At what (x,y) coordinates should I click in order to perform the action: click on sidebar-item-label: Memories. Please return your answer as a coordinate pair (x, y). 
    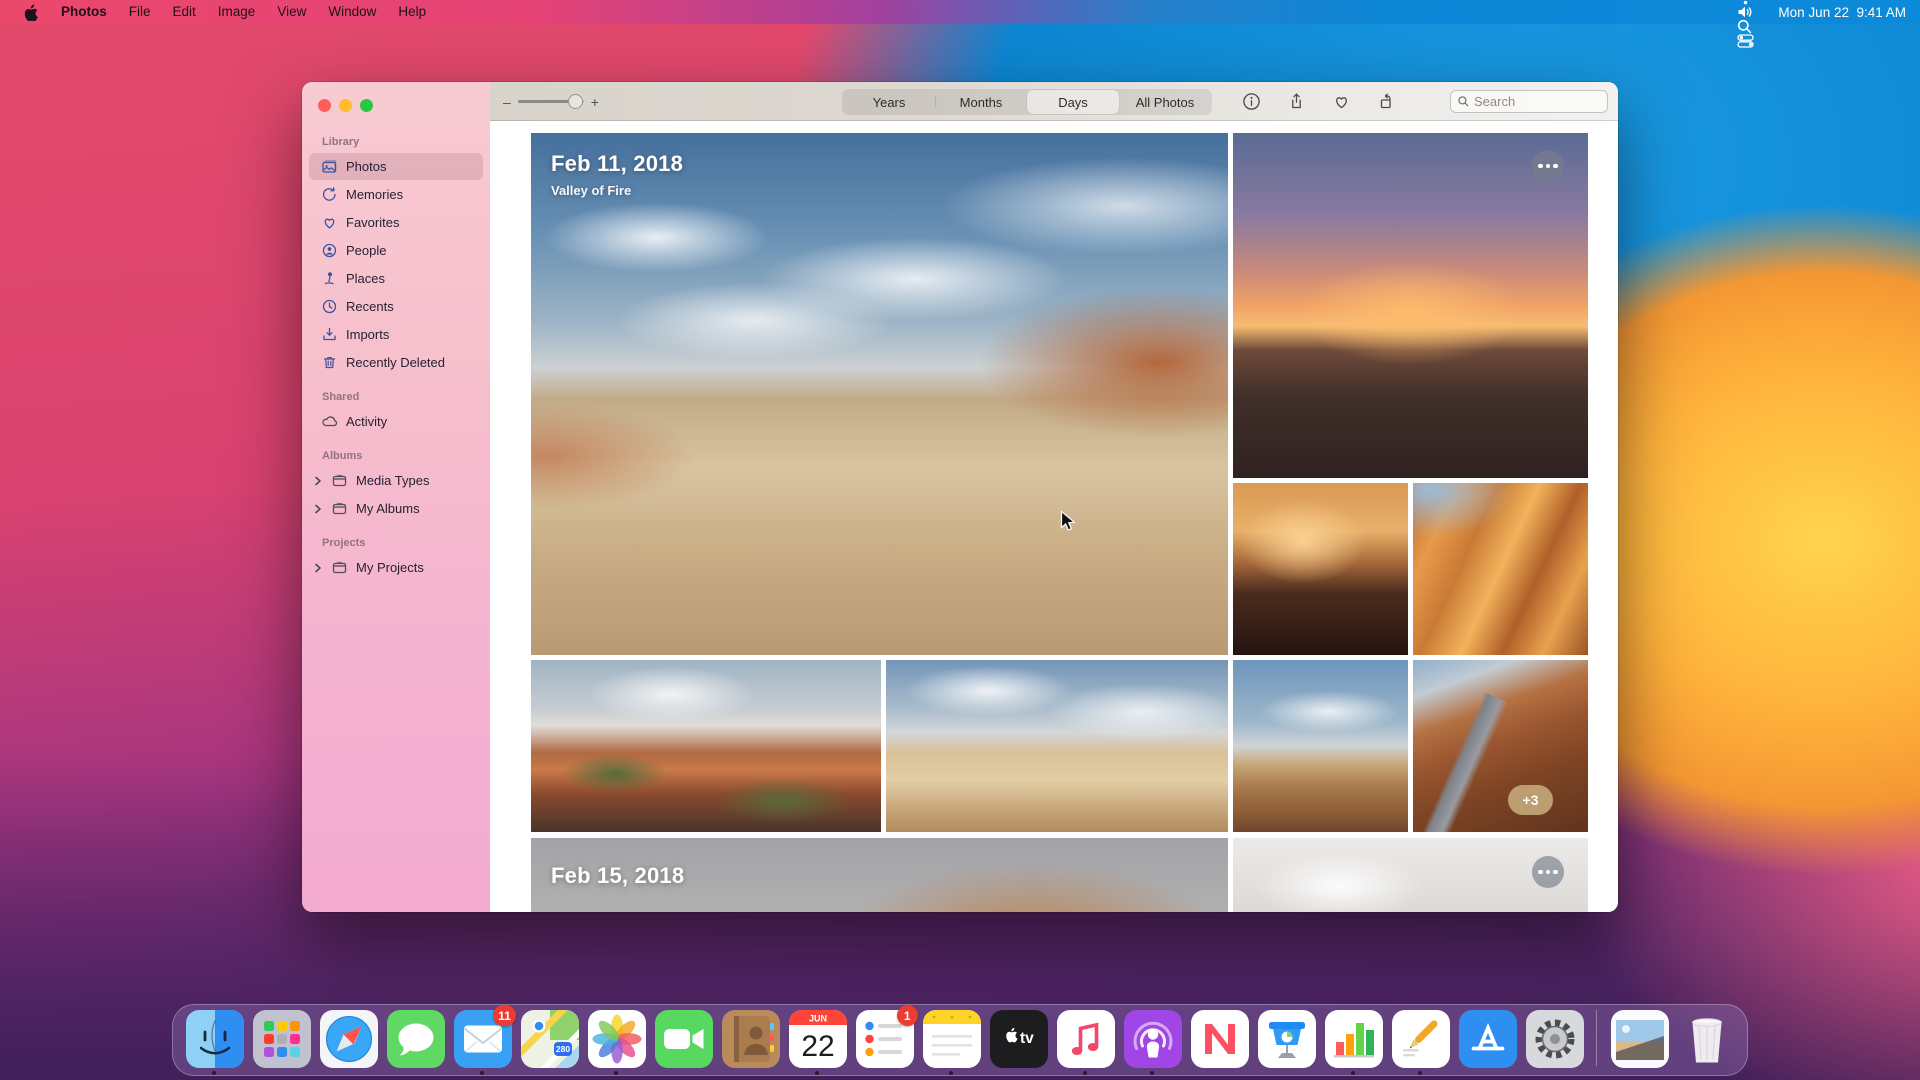
    Looking at the image, I should click on (375, 194).